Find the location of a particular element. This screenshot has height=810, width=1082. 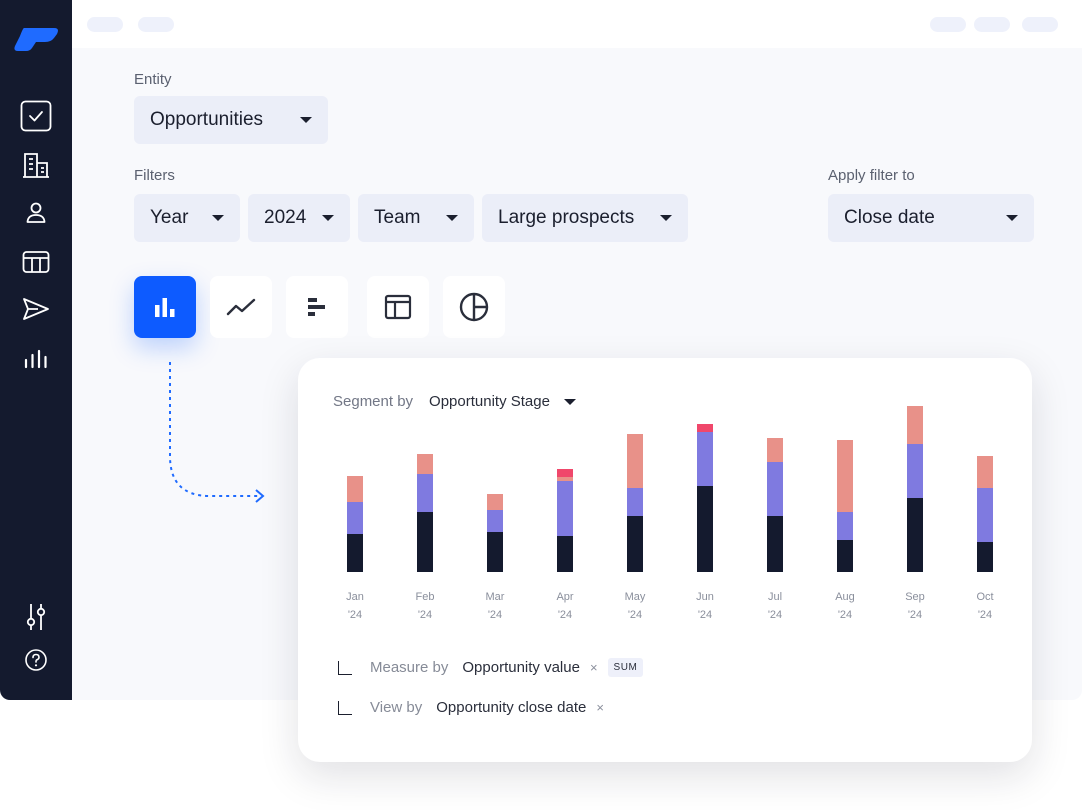

view-by-value: Opportunity close date is located at coordinates (511, 707).